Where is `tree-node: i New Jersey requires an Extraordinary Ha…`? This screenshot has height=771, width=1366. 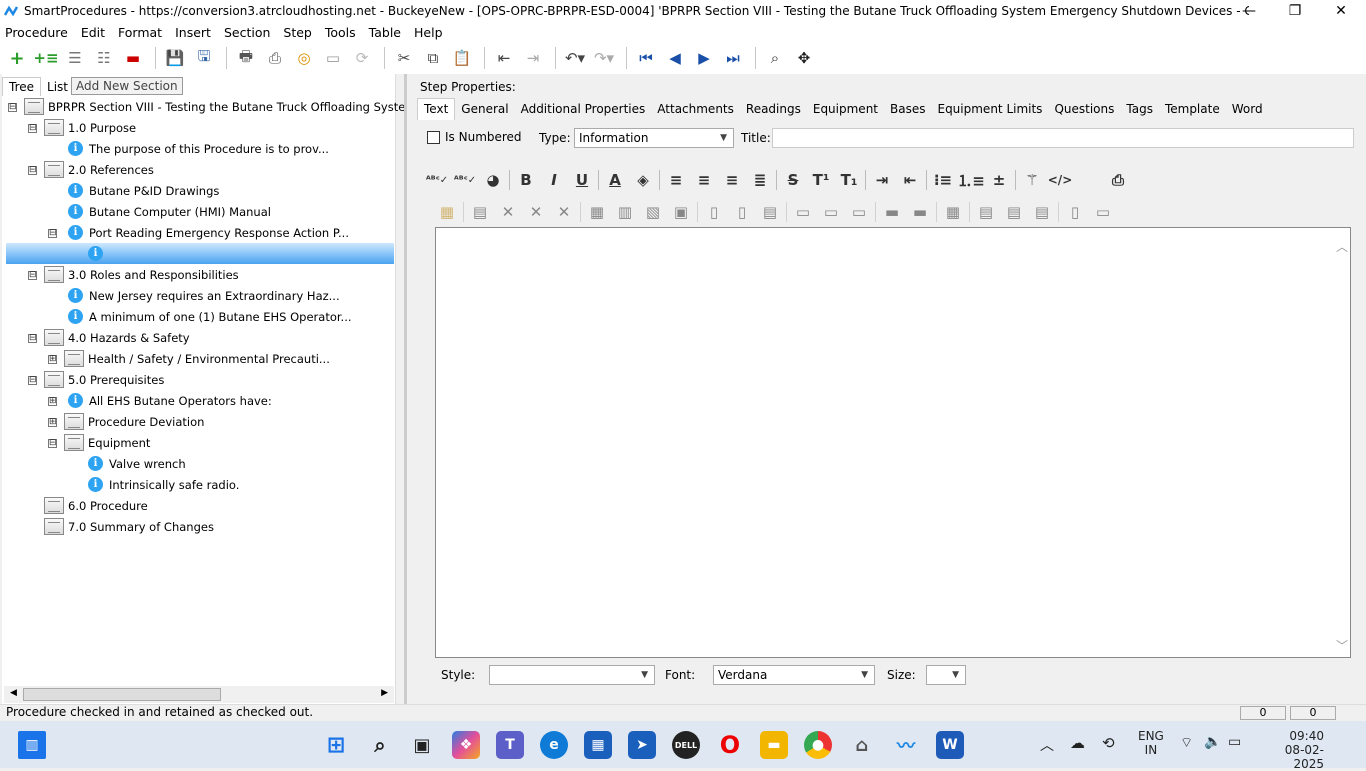 tree-node: i New Jersey requires an Extraordinary Ha… is located at coordinates (204, 295).